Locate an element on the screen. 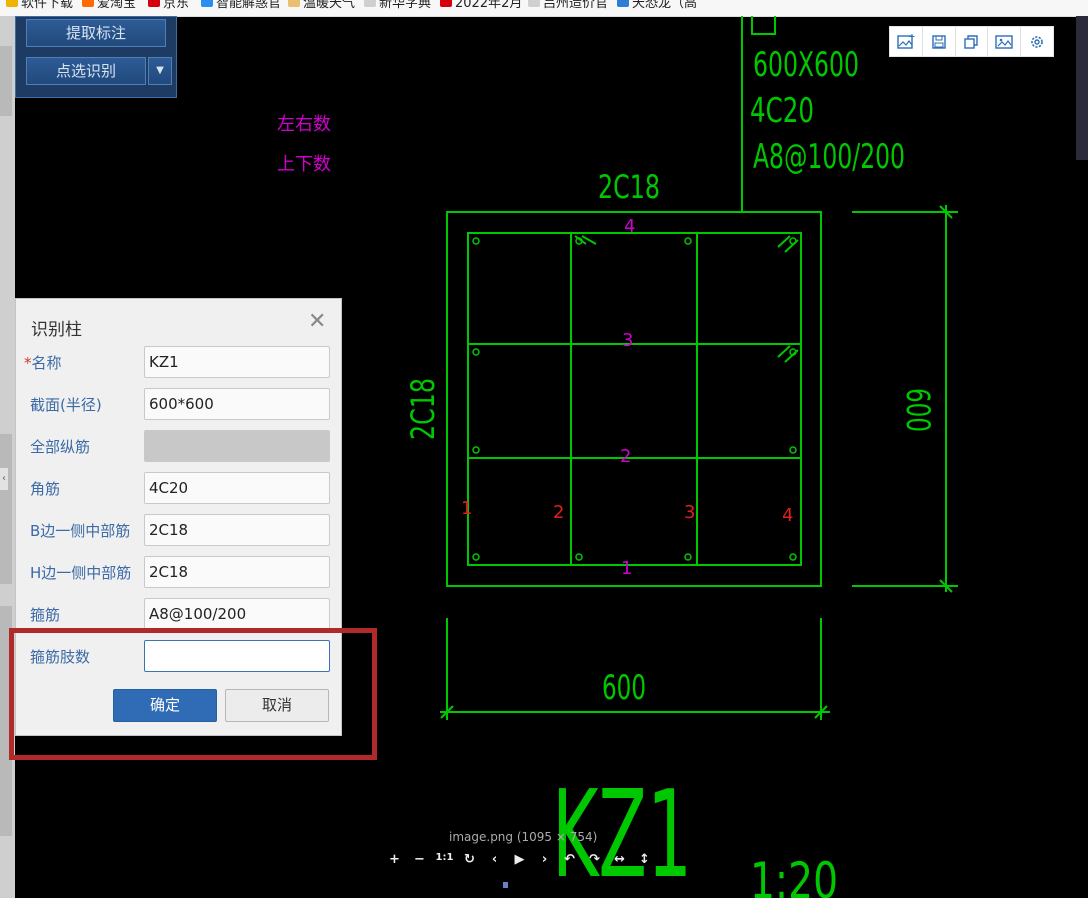  copy-icon is located at coordinates (972, 41).